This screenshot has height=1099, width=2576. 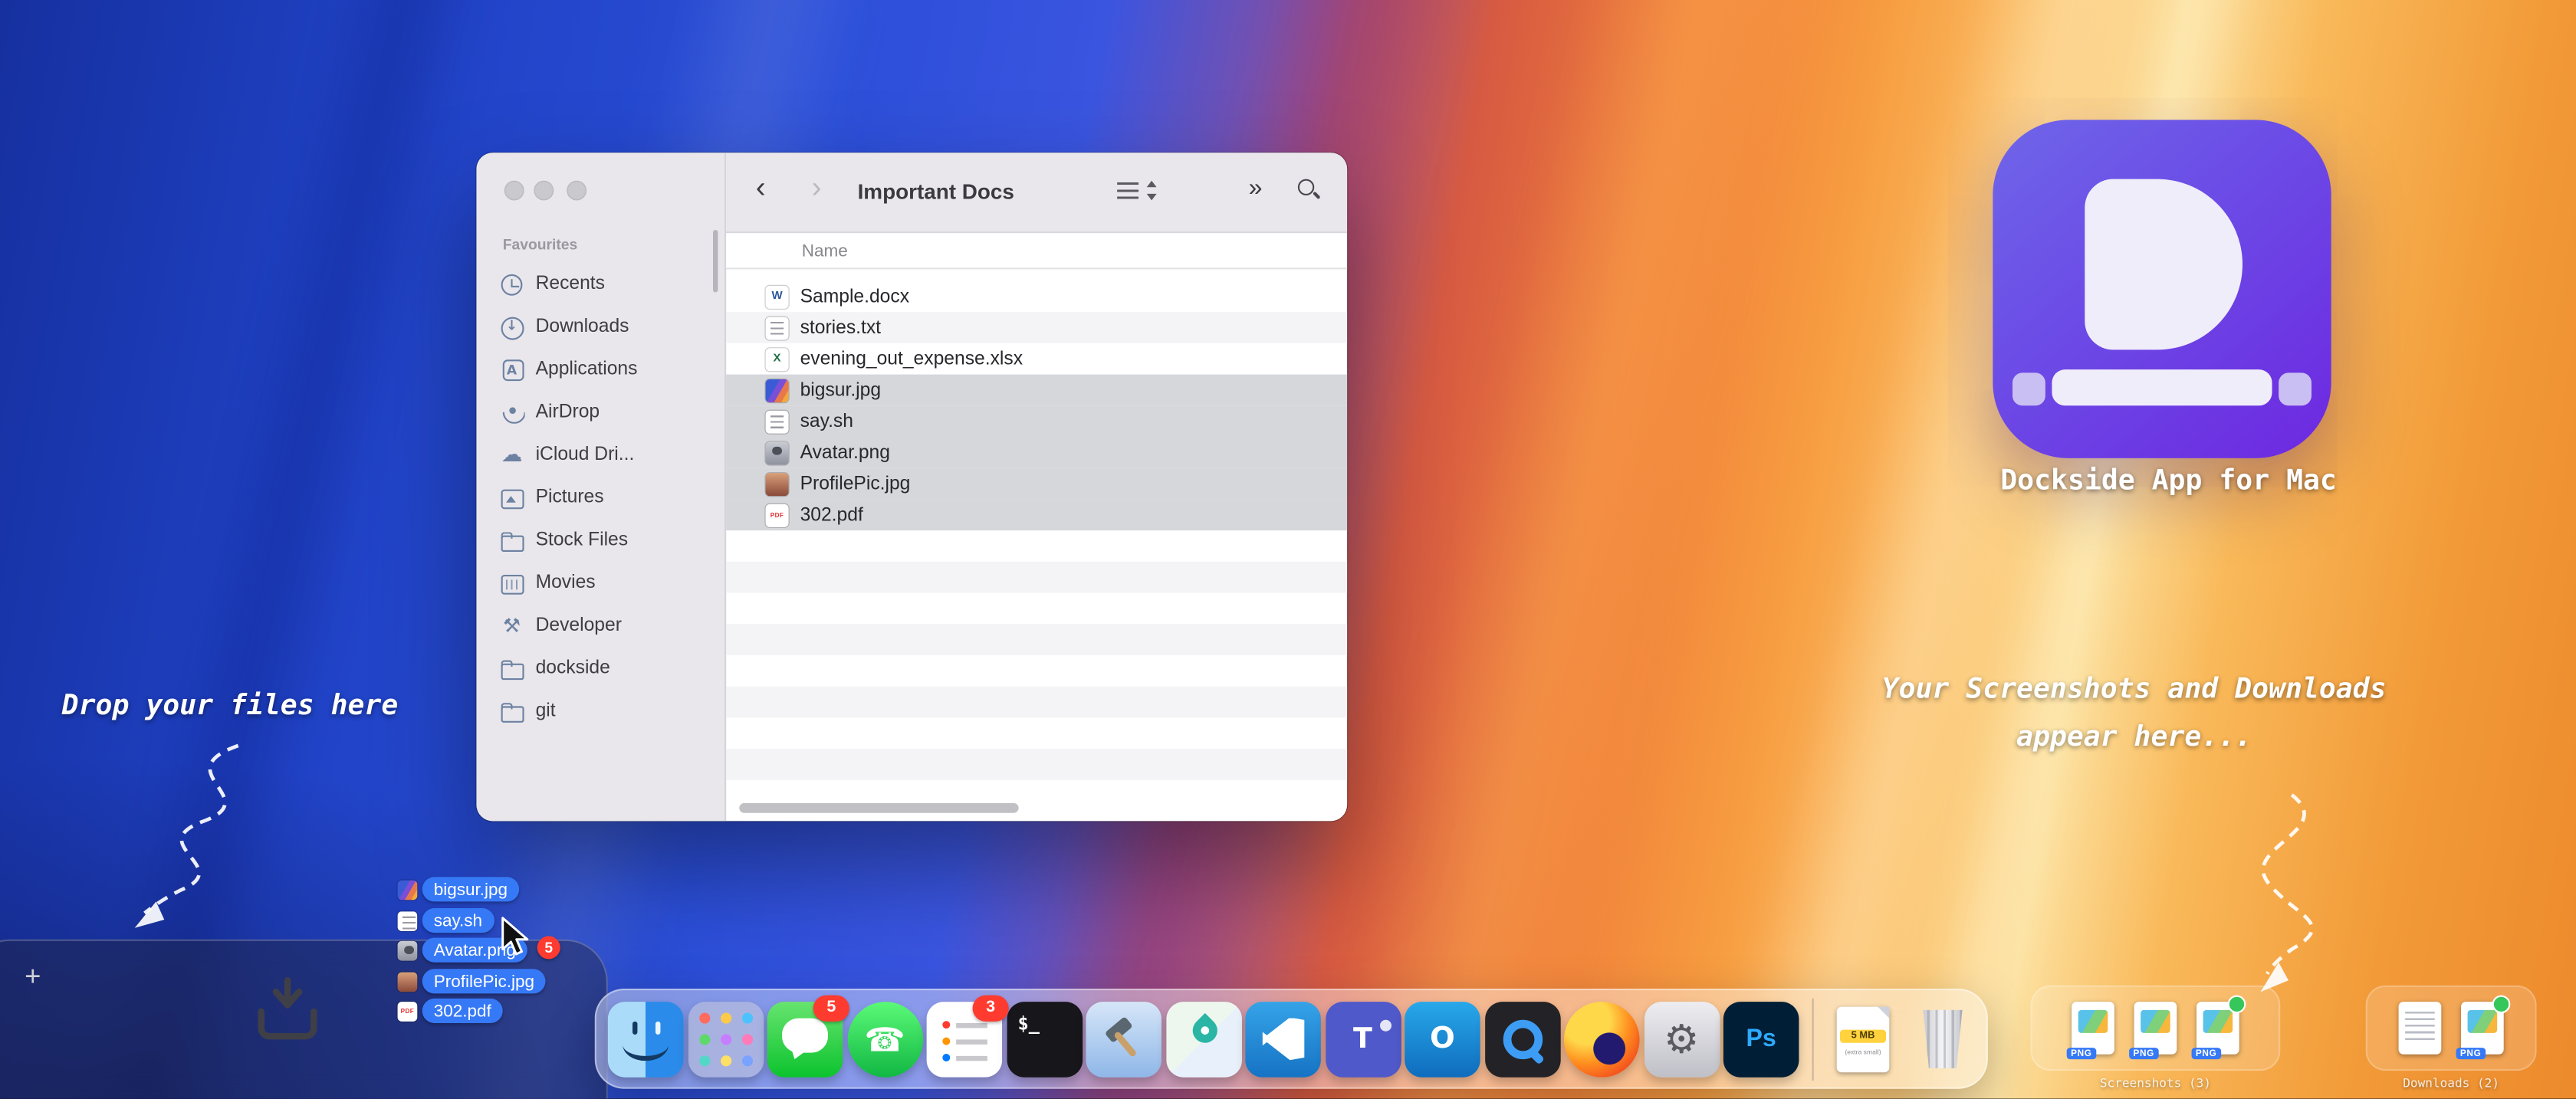 What do you see at coordinates (599, 498) in the screenshot?
I see `sidebar-item-pictures: Pictures` at bounding box center [599, 498].